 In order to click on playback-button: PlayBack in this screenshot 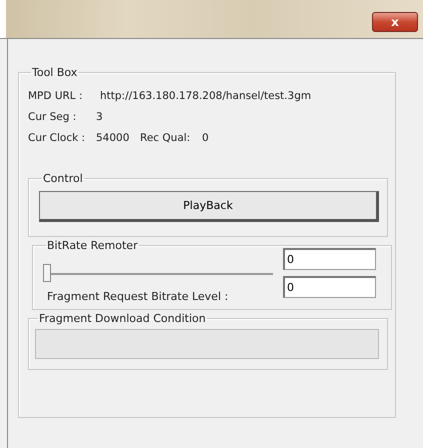, I will do `click(209, 206)`.